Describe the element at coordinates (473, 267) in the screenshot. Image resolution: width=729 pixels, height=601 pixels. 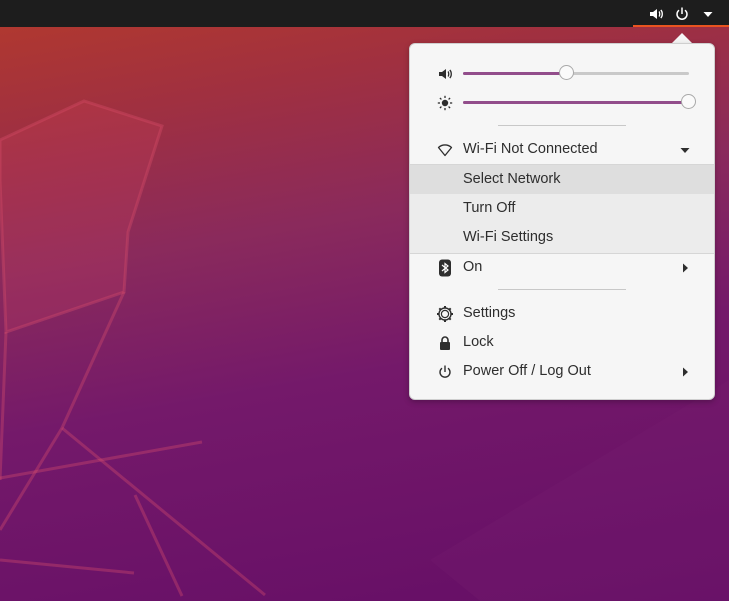
I see `bluetooth-status-label: On` at that location.